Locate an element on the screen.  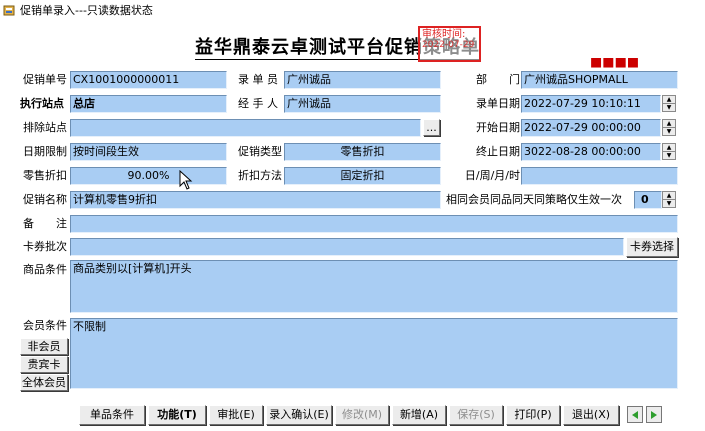
window-title: 促销单录入---只读数据状态 is located at coordinates (86, 10).